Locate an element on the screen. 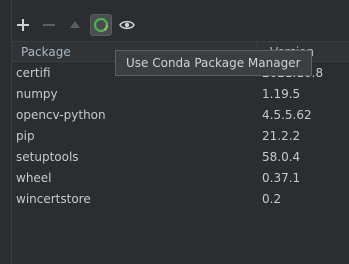 The image size is (349, 264). table-row: wheel 0.37.1 is located at coordinates (180, 177).